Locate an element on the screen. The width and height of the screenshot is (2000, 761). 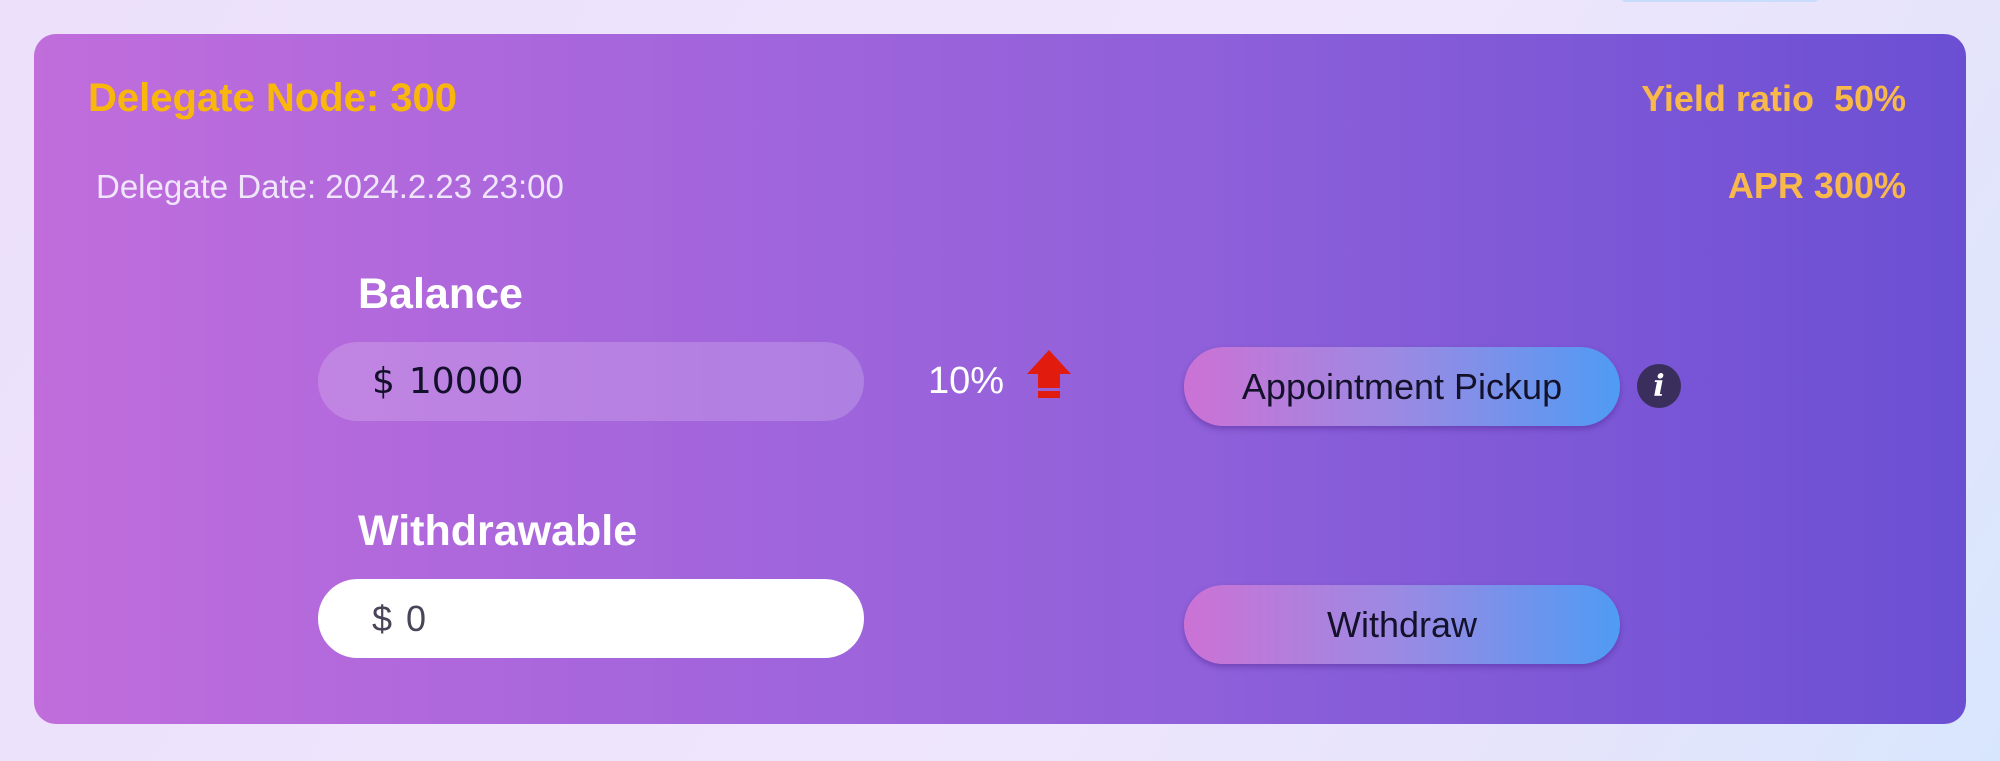
info-icon: i is located at coordinates (1659, 386).